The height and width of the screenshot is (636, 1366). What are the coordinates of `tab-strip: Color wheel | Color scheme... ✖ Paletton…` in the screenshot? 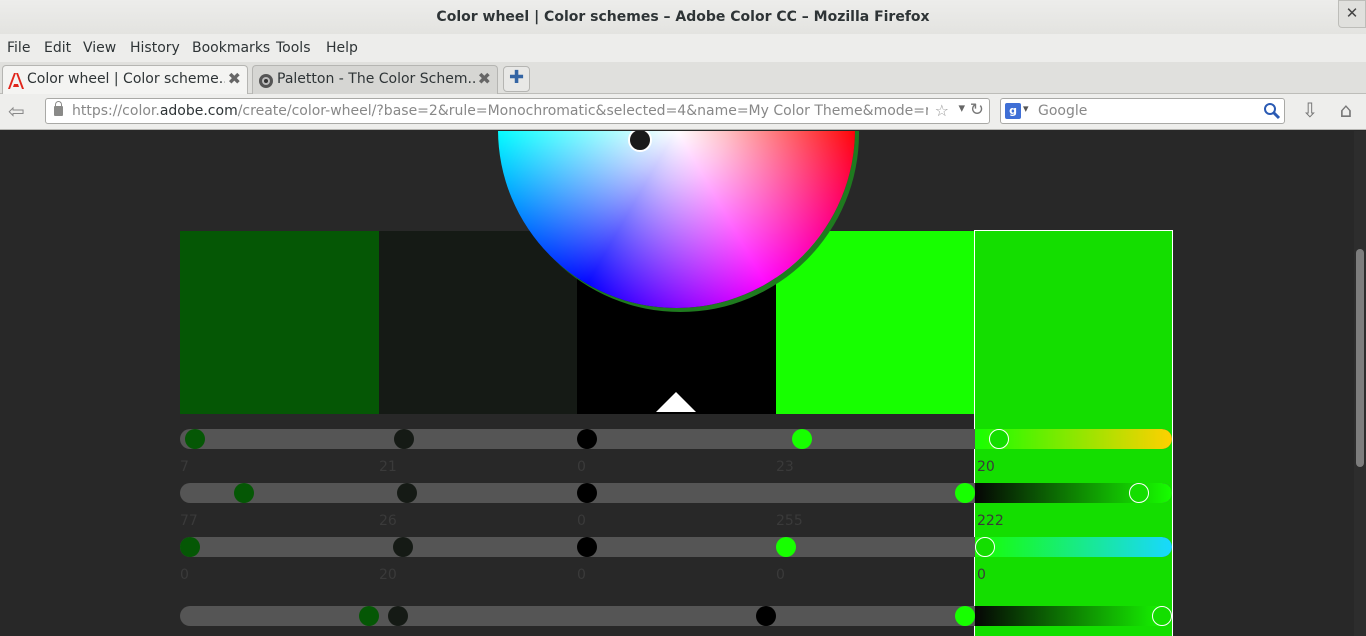 It's located at (683, 78).